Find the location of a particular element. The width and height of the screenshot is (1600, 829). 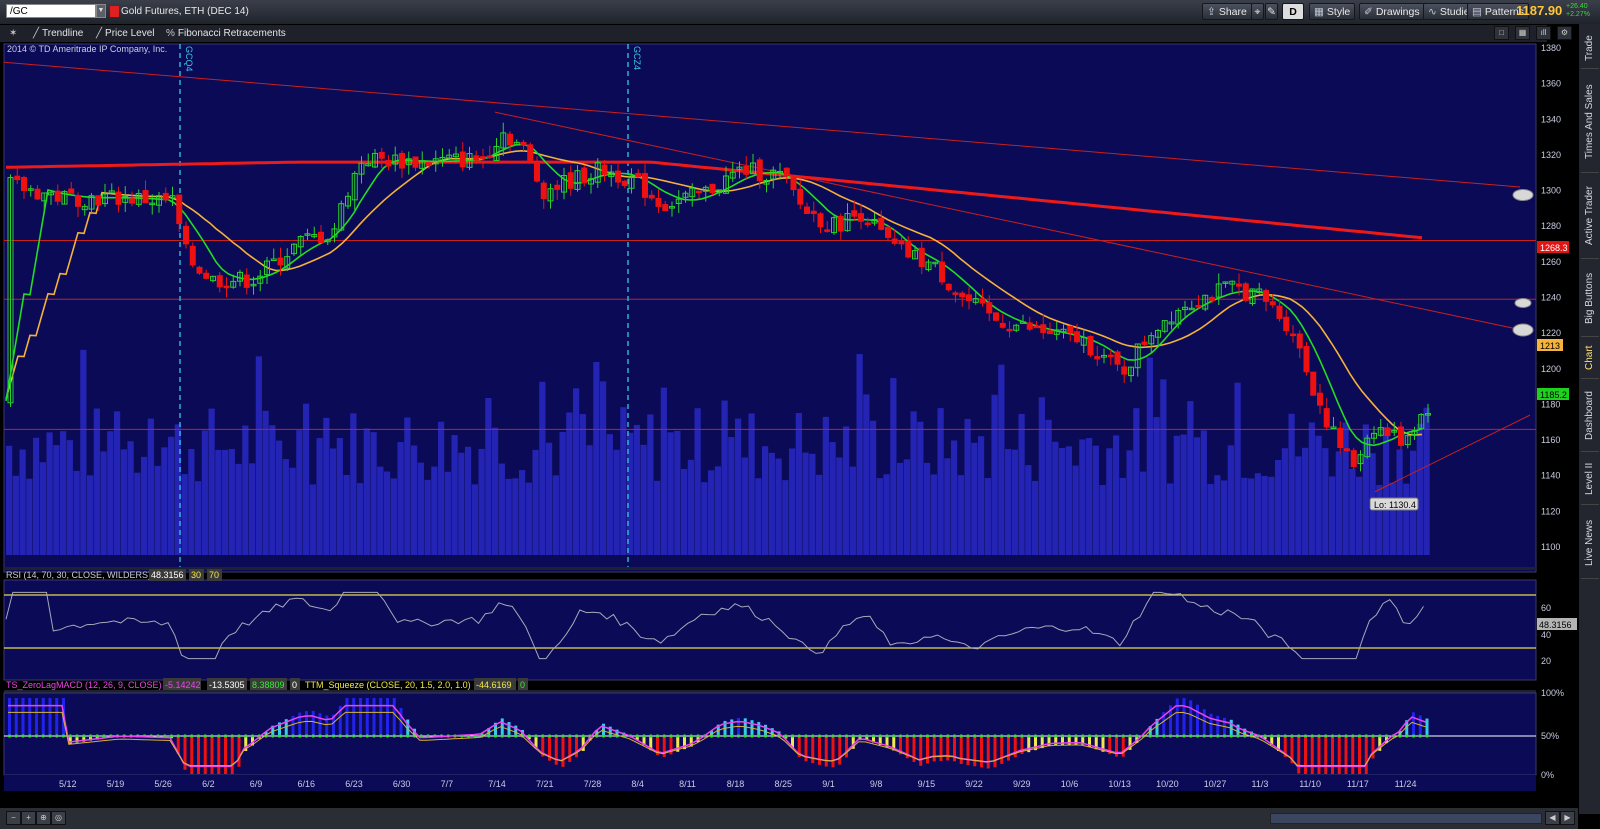

x-axis-tick: 8/11 is located at coordinates (687, 784).